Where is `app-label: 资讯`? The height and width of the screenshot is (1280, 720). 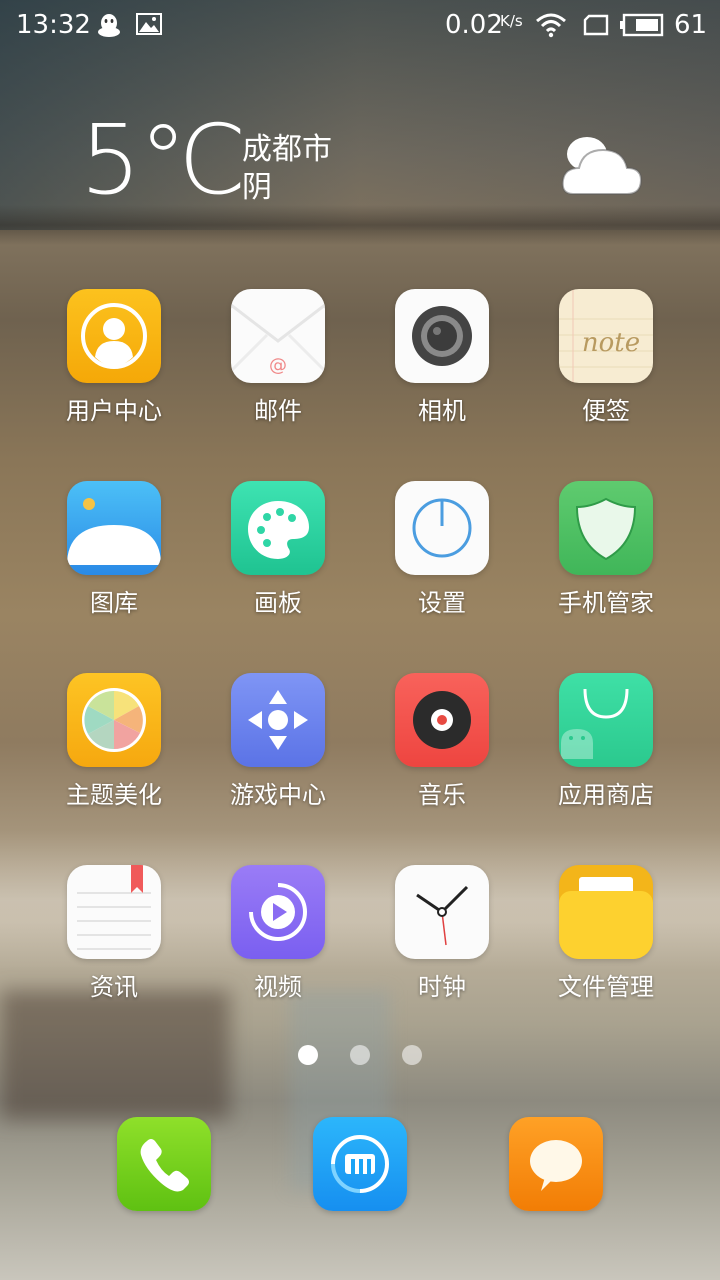
app-label: 资讯 is located at coordinates (114, 987).